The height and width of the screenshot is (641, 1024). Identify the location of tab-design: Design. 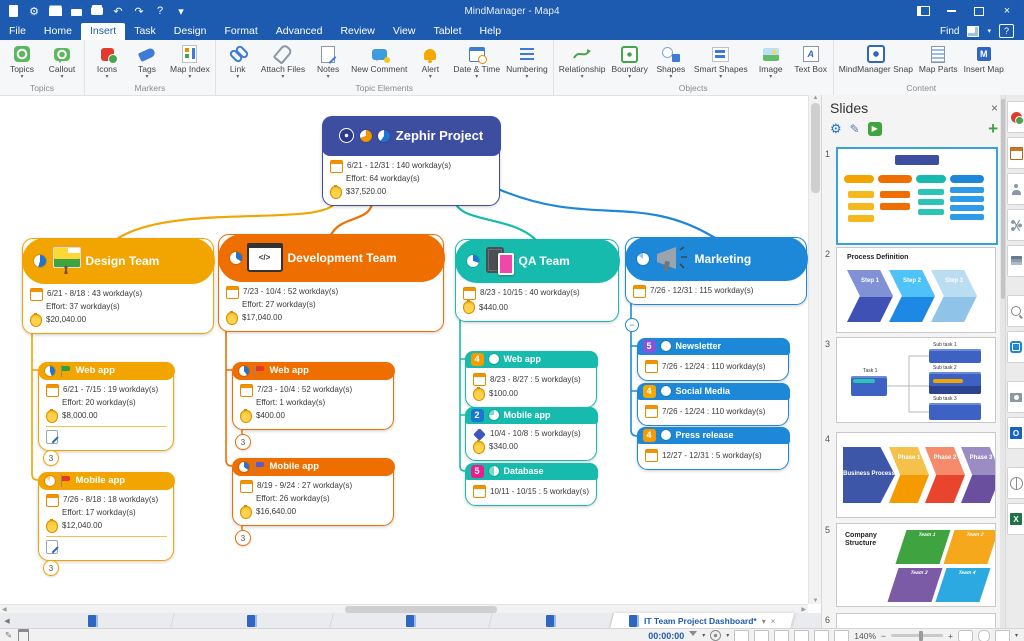
(190, 31).